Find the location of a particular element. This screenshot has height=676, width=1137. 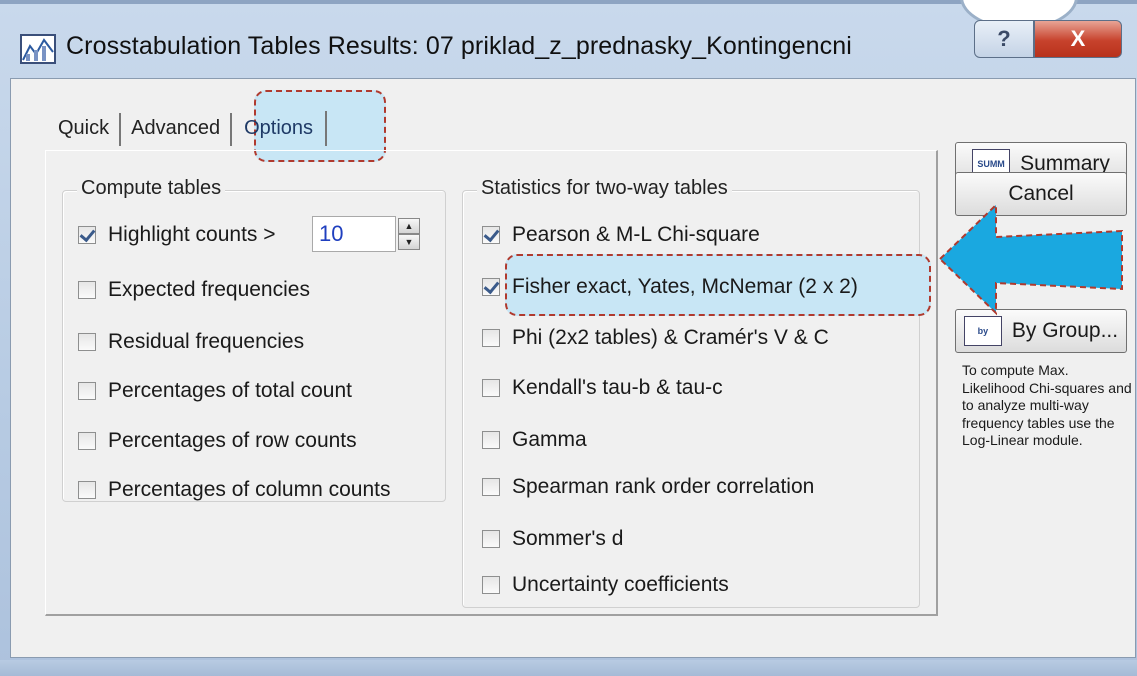

gamma-option: Gamma is located at coordinates (534, 440).